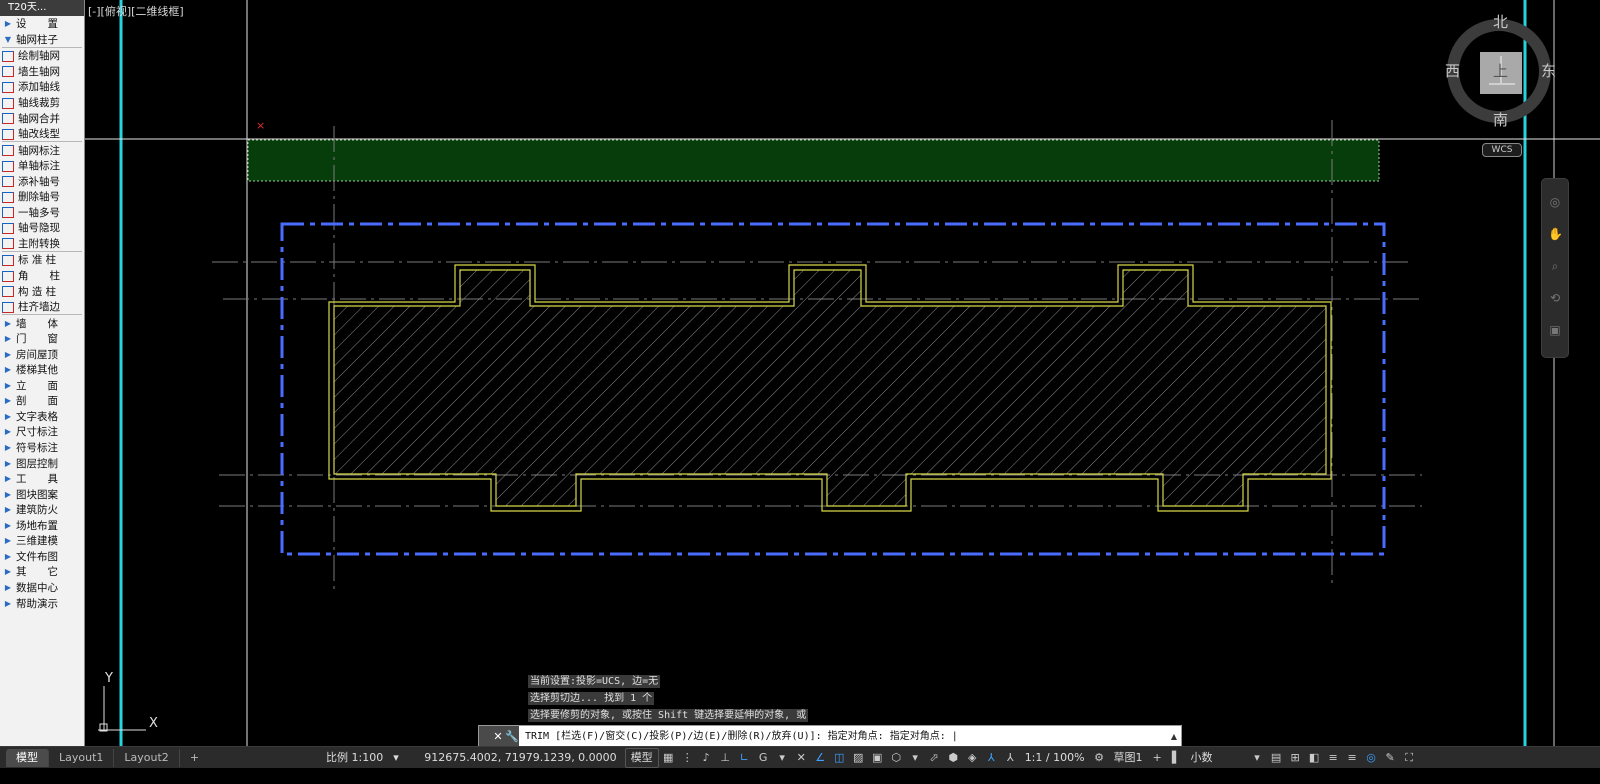  I want to click on viewcube-west: 西, so click(1452, 70).